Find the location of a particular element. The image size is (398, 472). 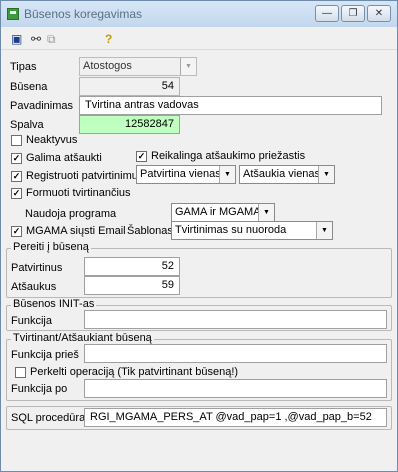

pavadinimas-field: Tvirtina antras vadovas is located at coordinates (230, 105).